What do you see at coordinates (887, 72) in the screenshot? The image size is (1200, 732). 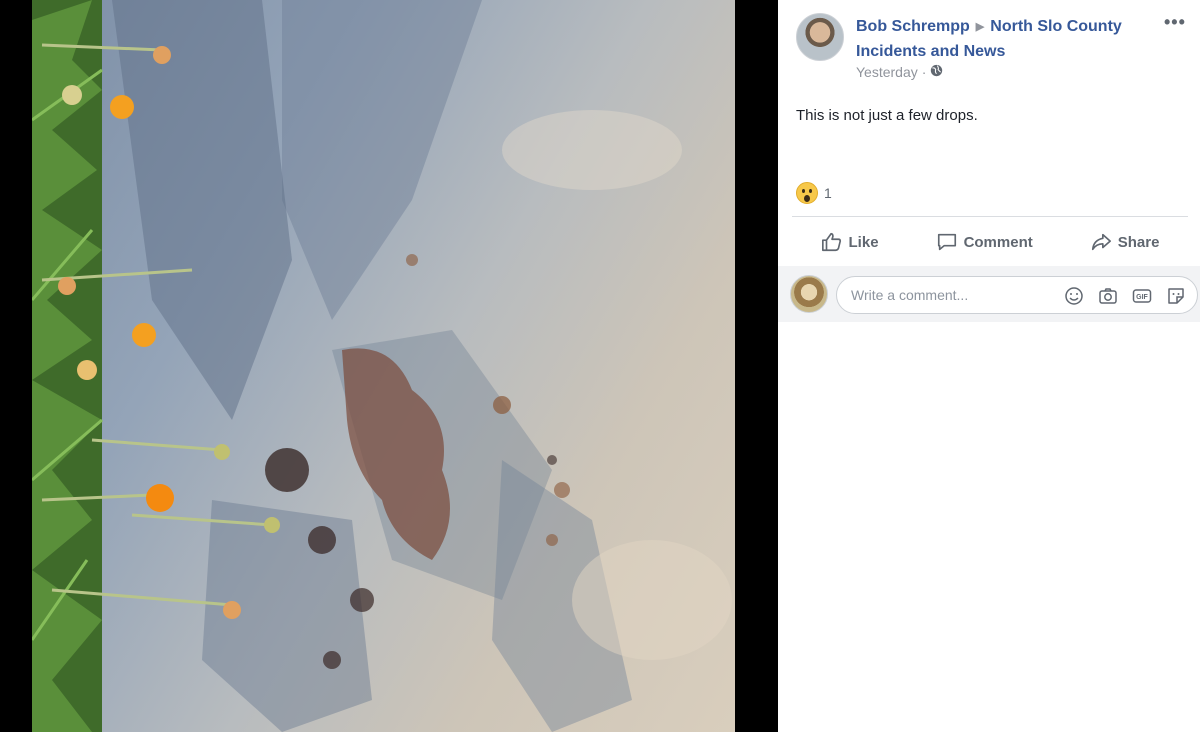 I see `timestamp-link: Yesterday` at bounding box center [887, 72].